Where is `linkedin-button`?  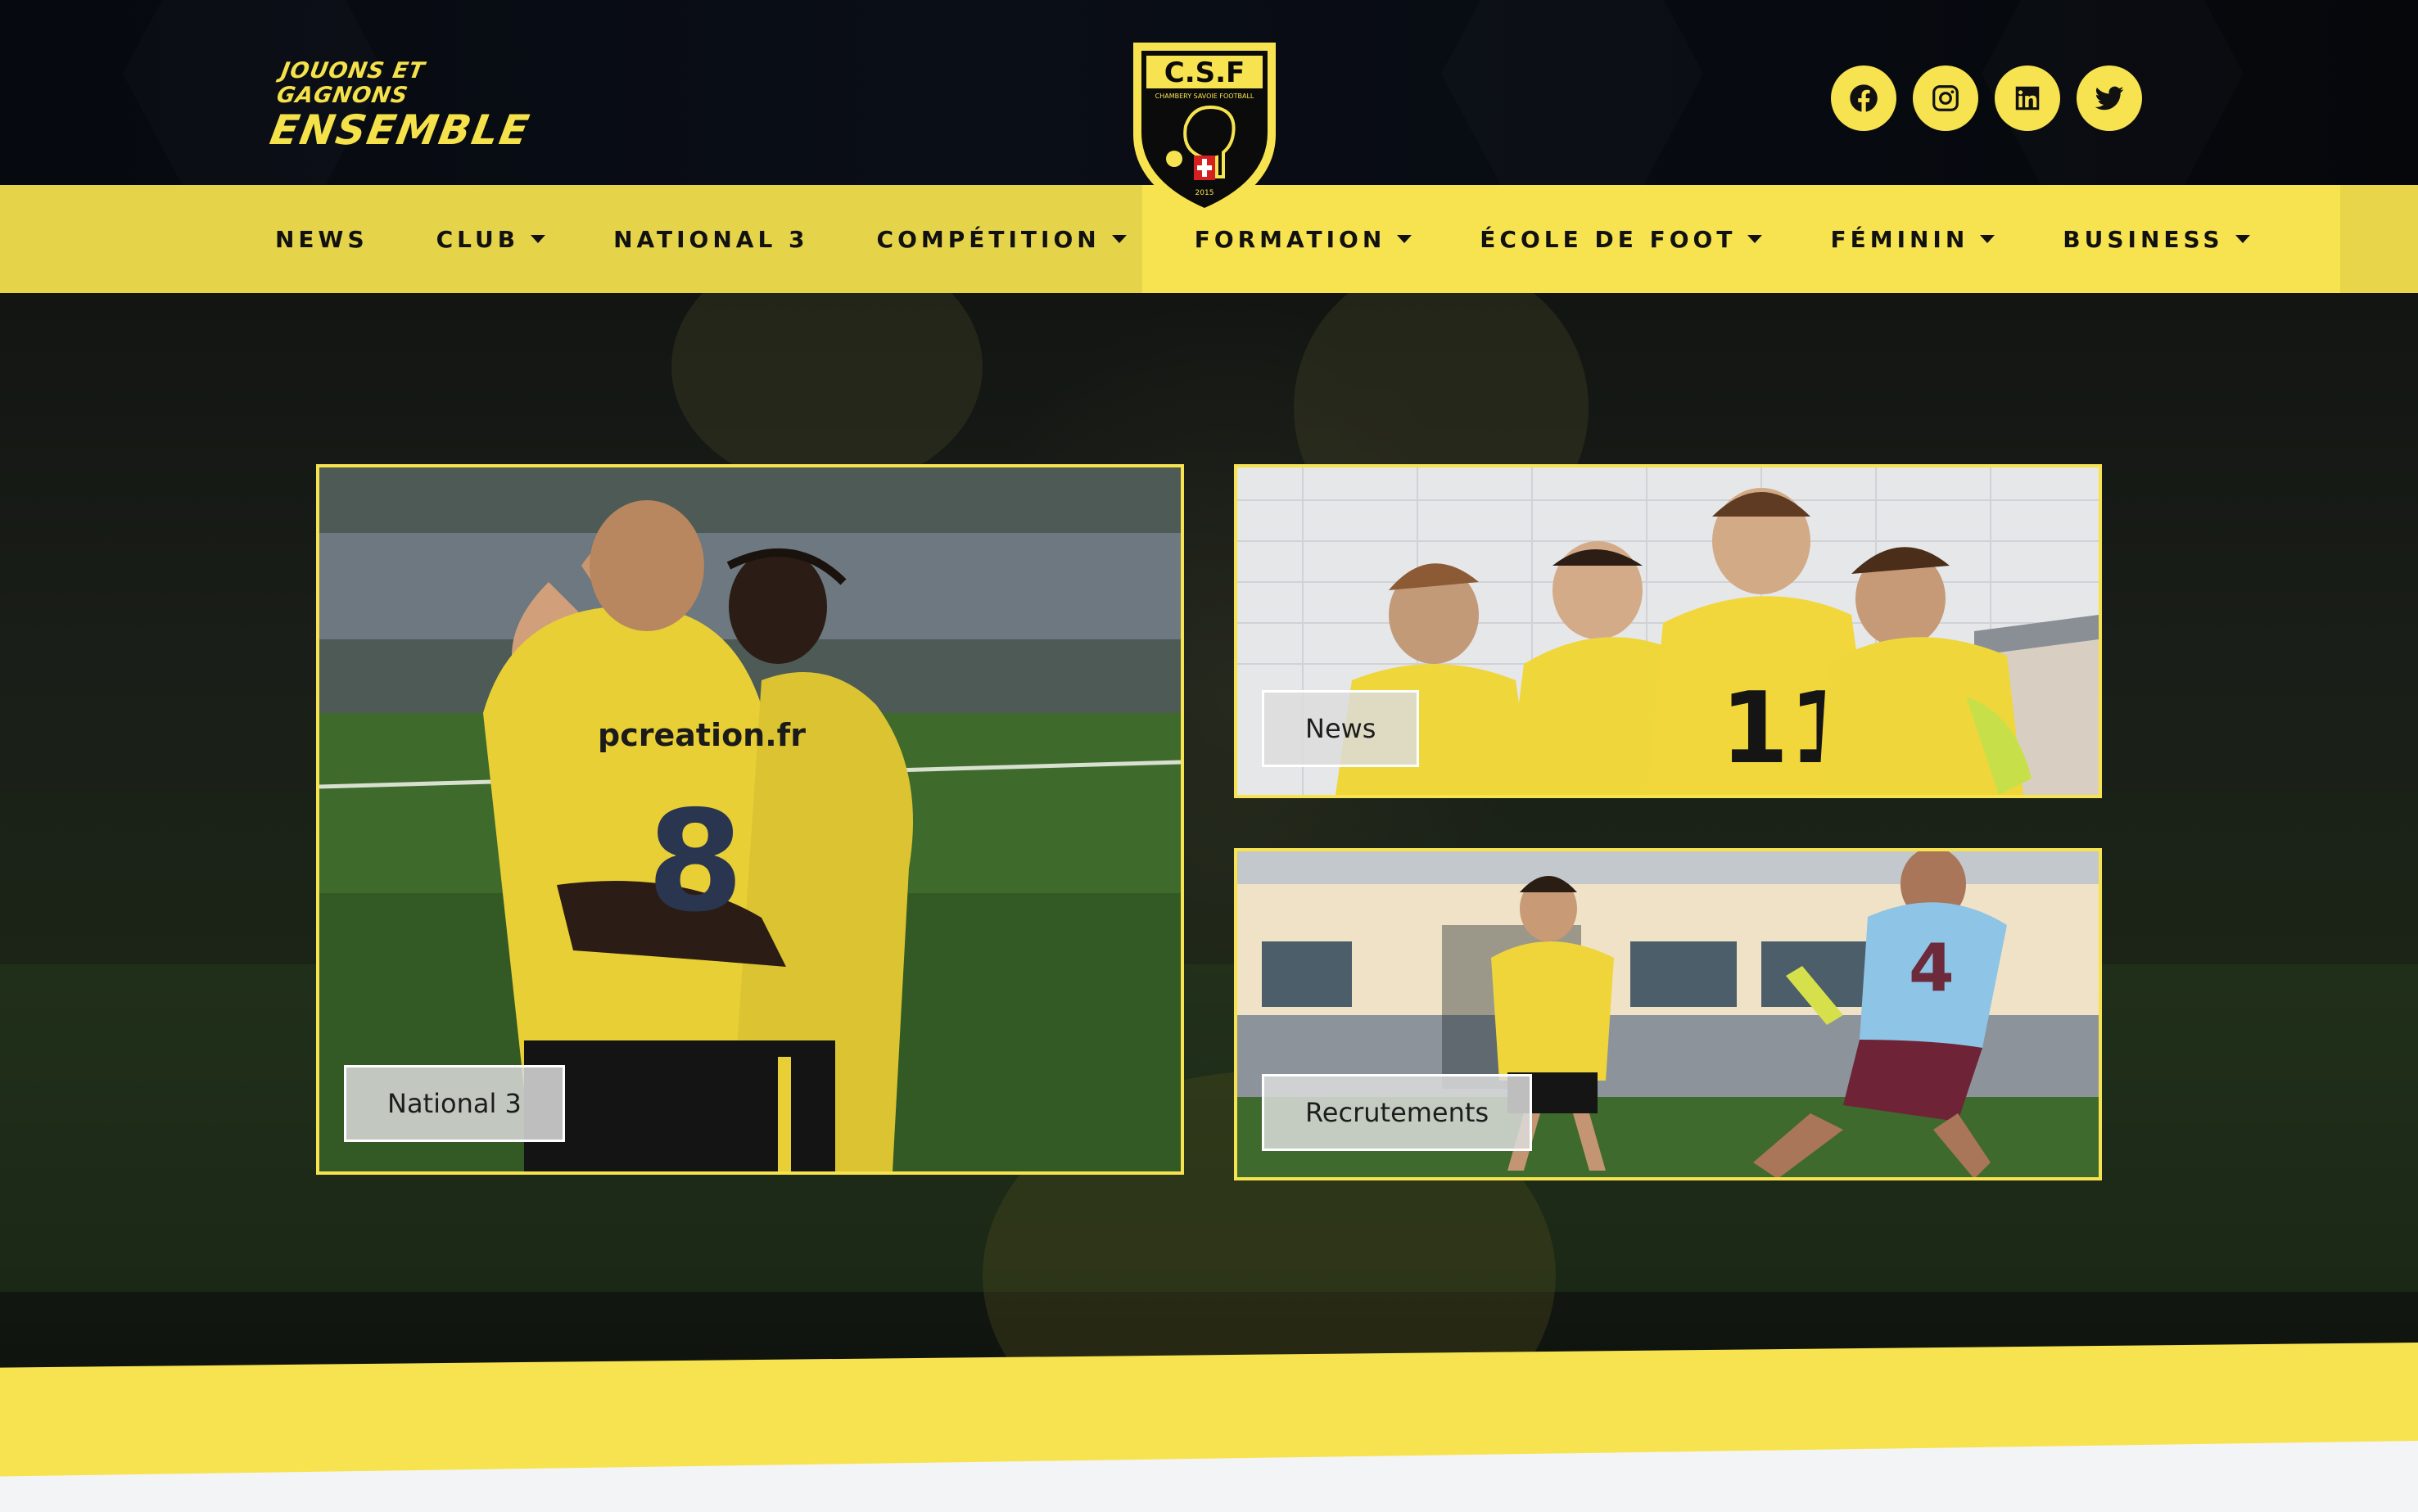 linkedin-button is located at coordinates (2027, 98).